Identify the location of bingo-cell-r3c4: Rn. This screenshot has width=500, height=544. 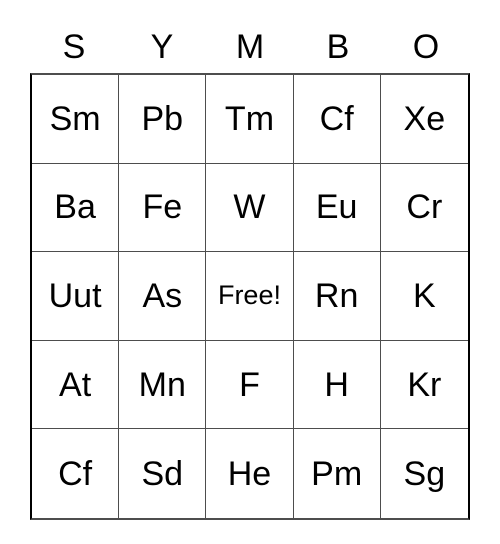
(337, 296).